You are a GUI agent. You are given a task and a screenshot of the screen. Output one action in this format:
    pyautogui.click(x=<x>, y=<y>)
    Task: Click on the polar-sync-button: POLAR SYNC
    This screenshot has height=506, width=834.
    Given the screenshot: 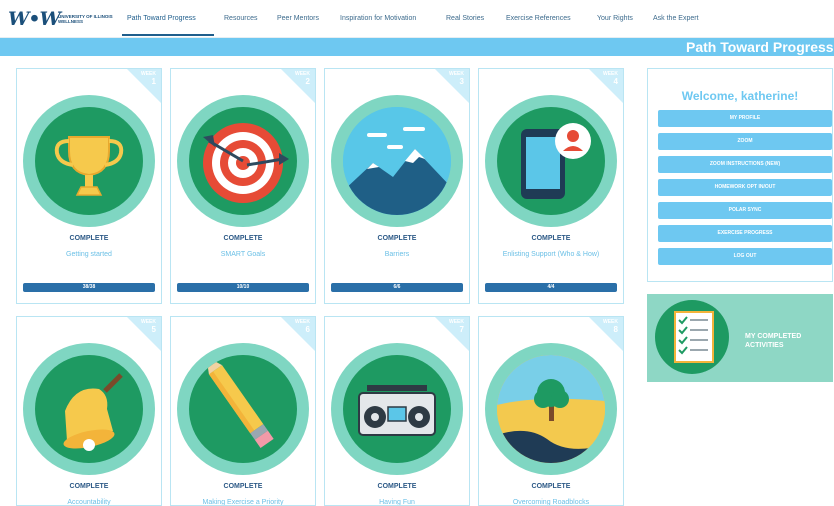 What is the action you would take?
    pyautogui.click(x=745, y=210)
    